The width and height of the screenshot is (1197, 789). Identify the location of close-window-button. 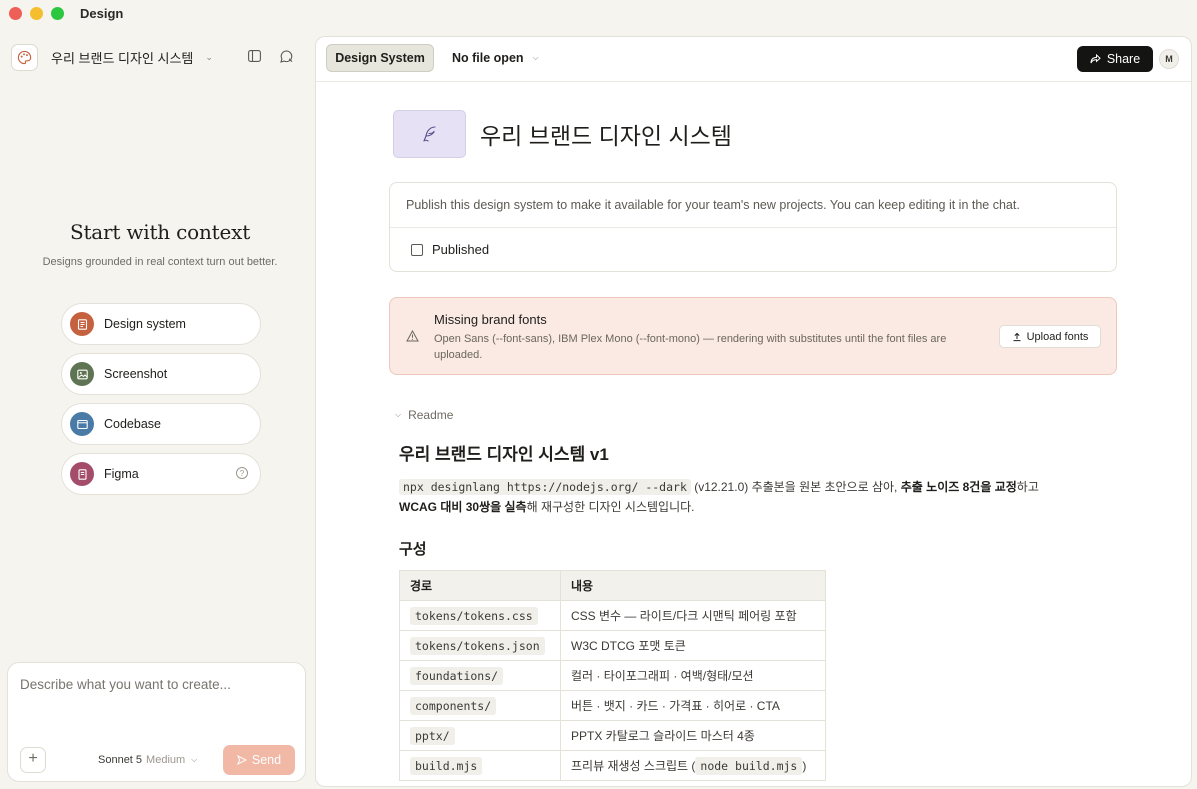
(15, 13).